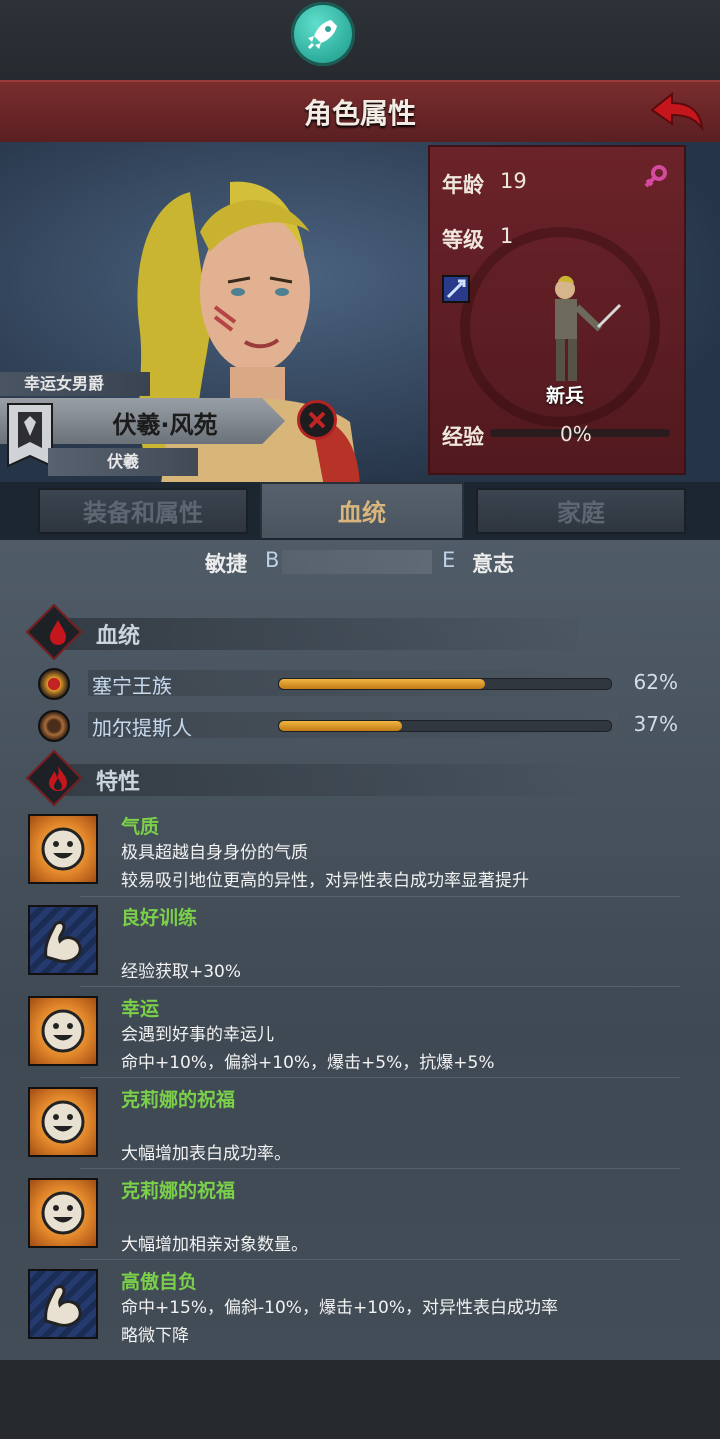  Describe the element at coordinates (449, 560) in the screenshot. I see `will-grade: E` at that location.